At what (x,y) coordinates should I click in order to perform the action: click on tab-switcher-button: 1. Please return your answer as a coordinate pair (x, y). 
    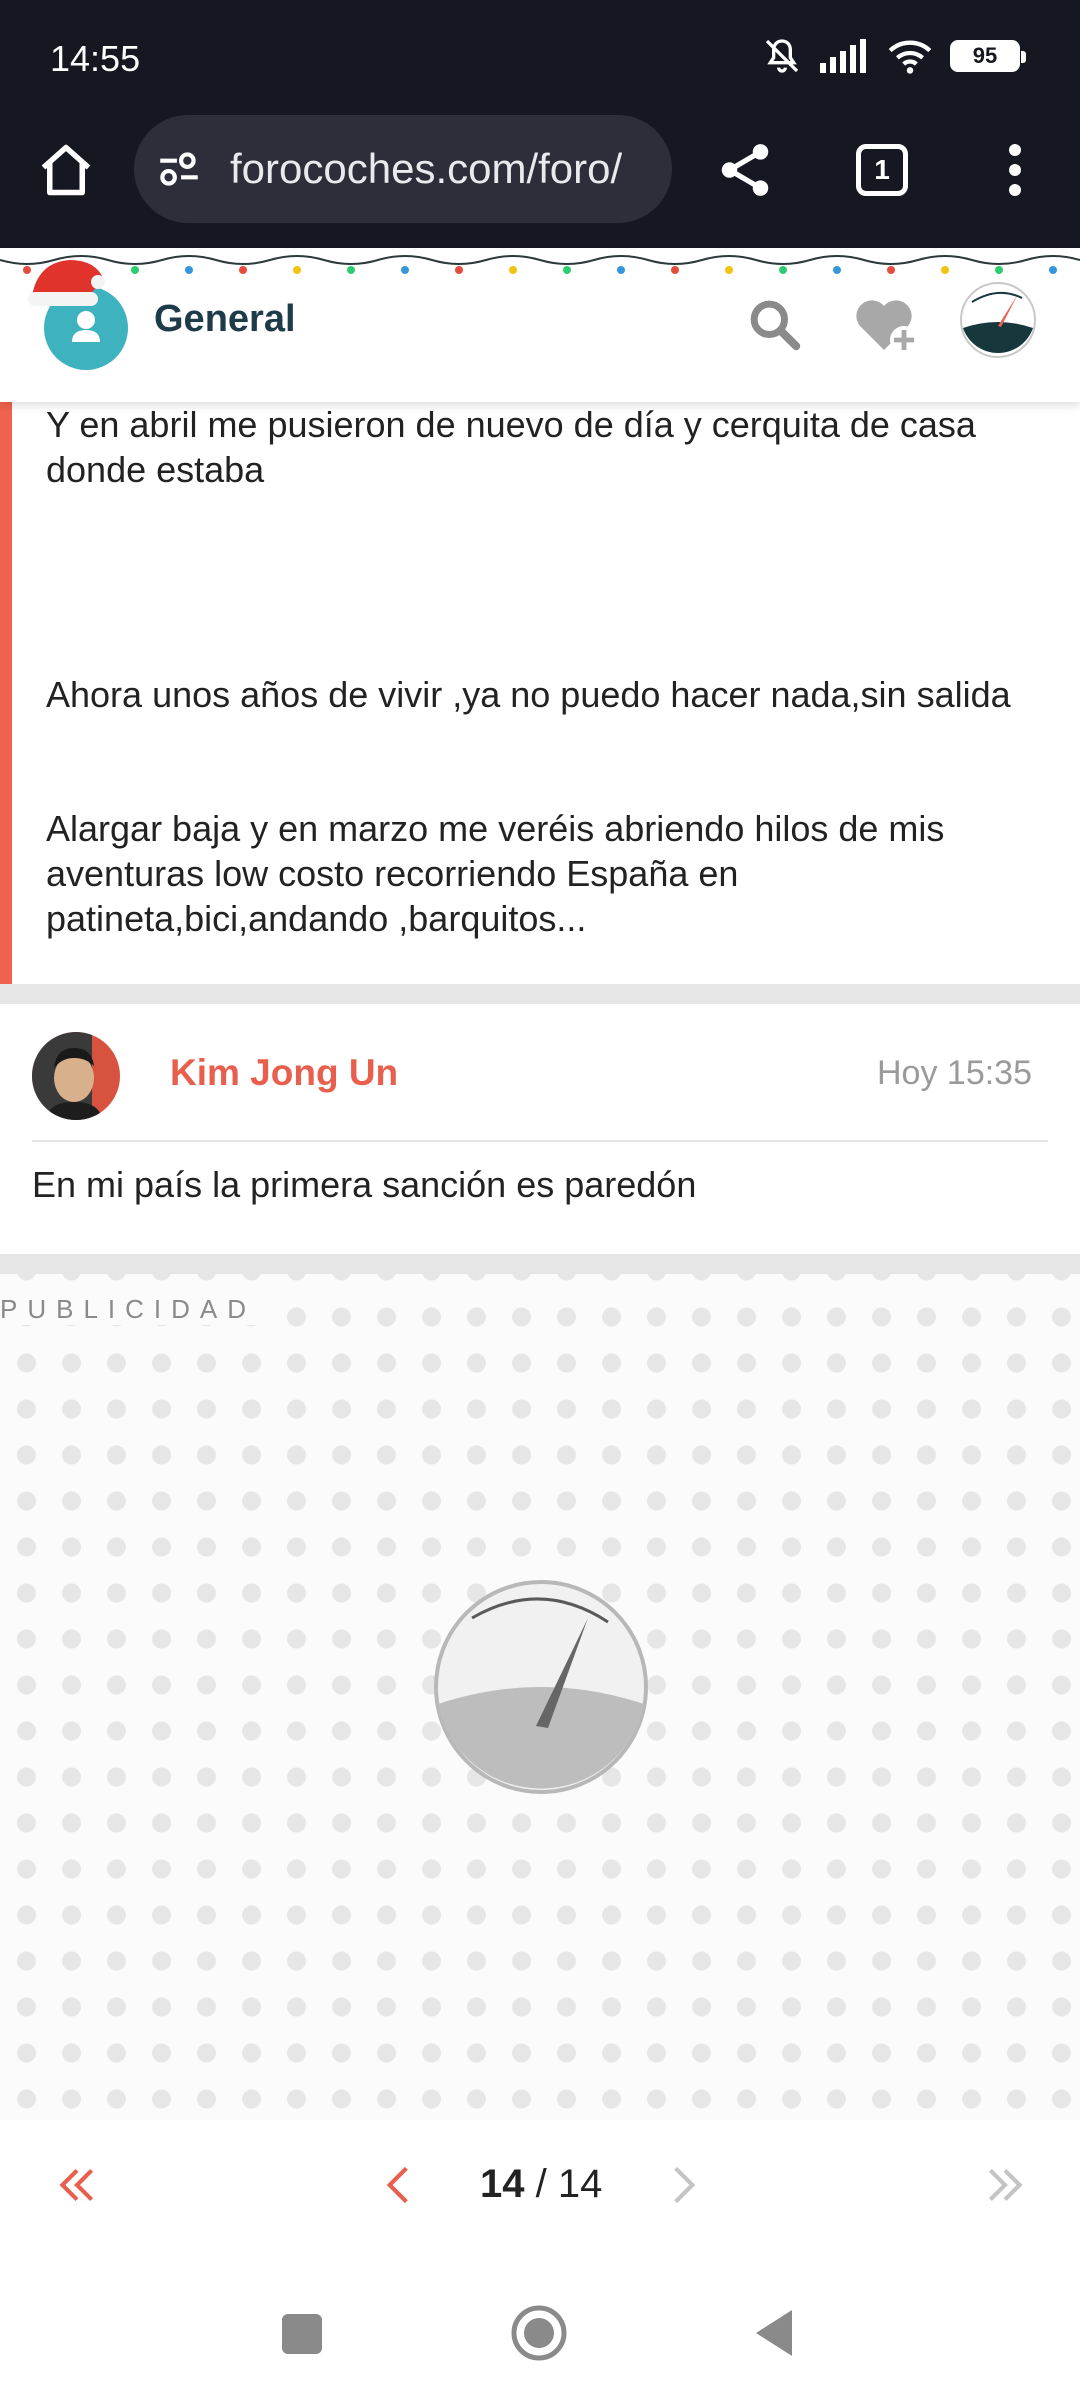
    Looking at the image, I should click on (882, 170).